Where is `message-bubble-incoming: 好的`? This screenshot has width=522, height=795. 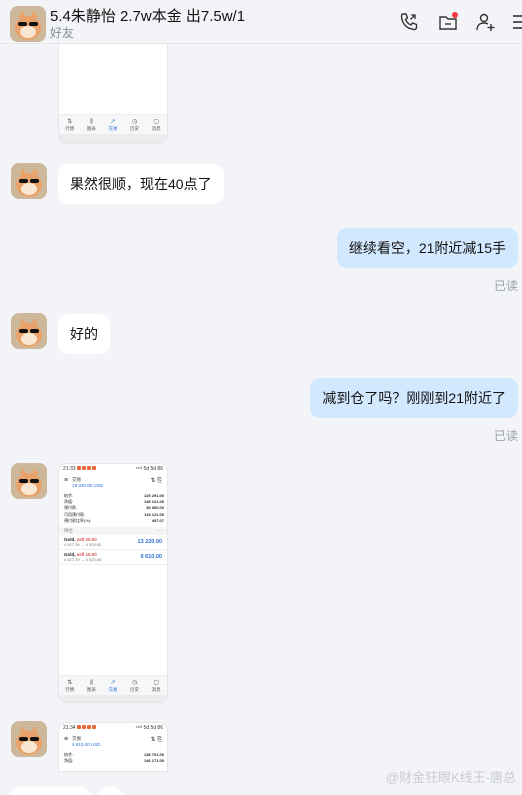
message-bubble-incoming: 好的 is located at coordinates (84, 334).